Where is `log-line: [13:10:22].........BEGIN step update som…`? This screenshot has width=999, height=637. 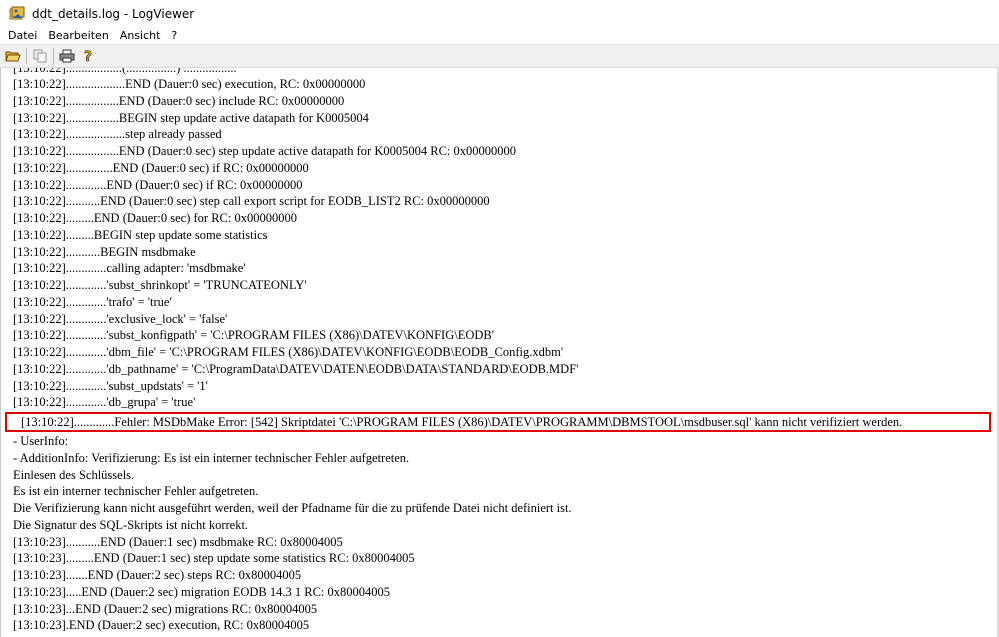
log-line: [13:10:22].........BEGIN step update som… is located at coordinates (140, 234).